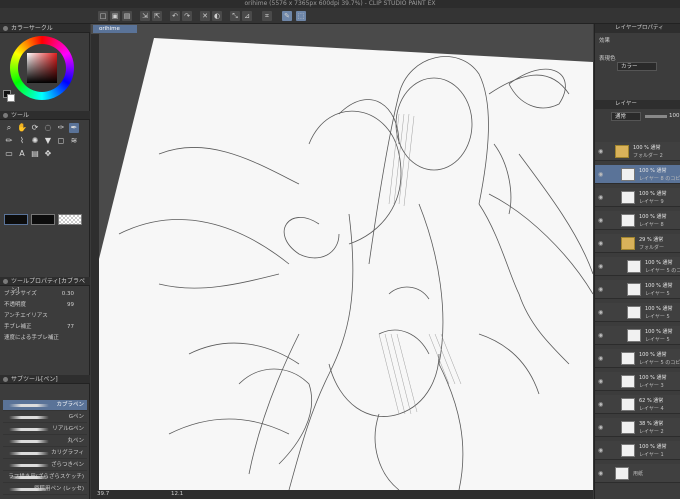  What do you see at coordinates (74, 128) in the screenshot?
I see `pen-icon: ✒` at bounding box center [74, 128].